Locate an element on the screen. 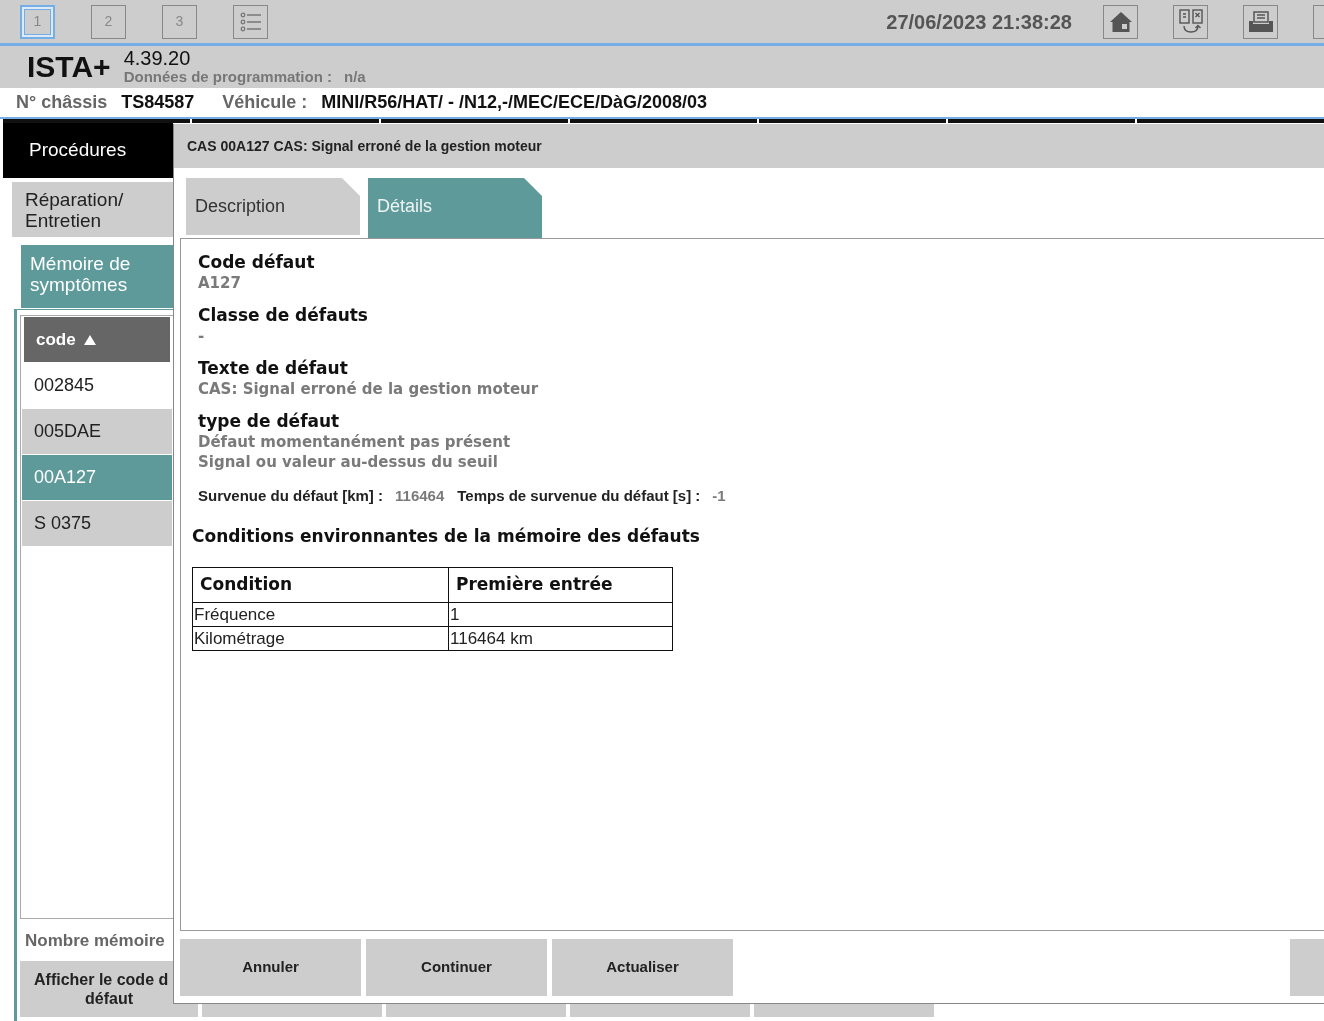  table-cell: Fréquence is located at coordinates (320, 614).